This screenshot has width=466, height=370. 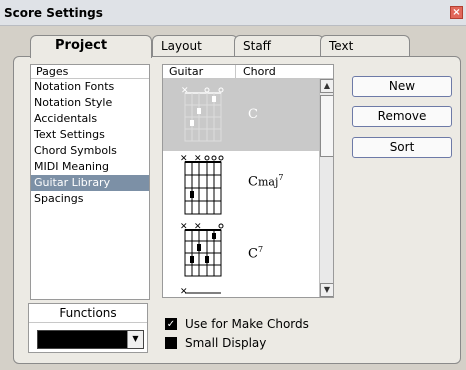 I want to click on page-item-spacings: Spacings, so click(x=90, y=199).